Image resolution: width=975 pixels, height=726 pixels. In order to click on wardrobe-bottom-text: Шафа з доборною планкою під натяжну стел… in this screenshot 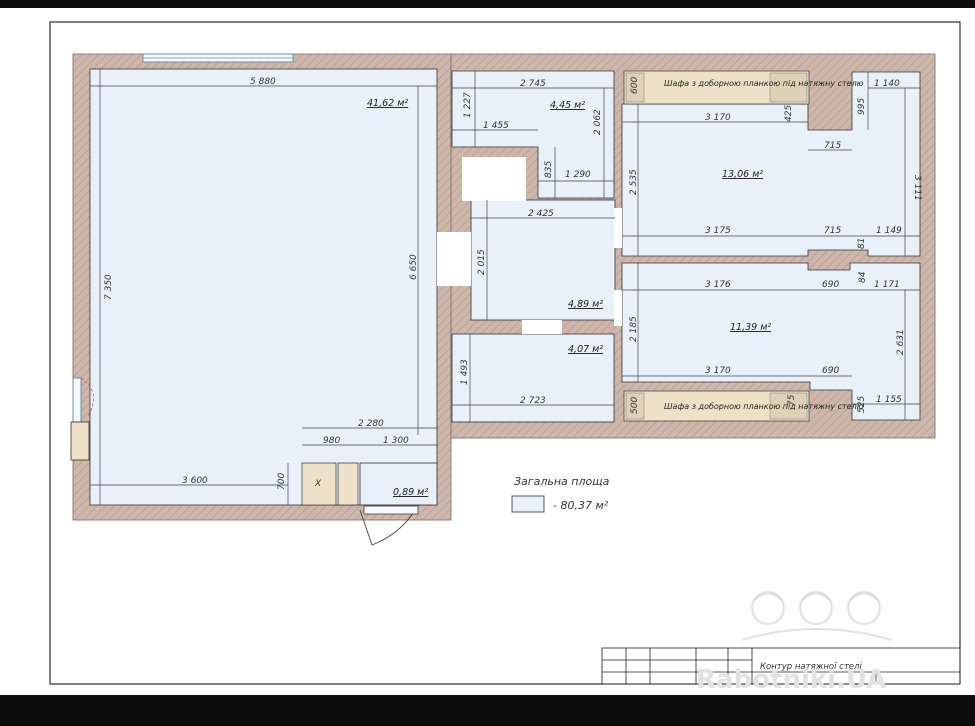, I will do `click(764, 406)`.